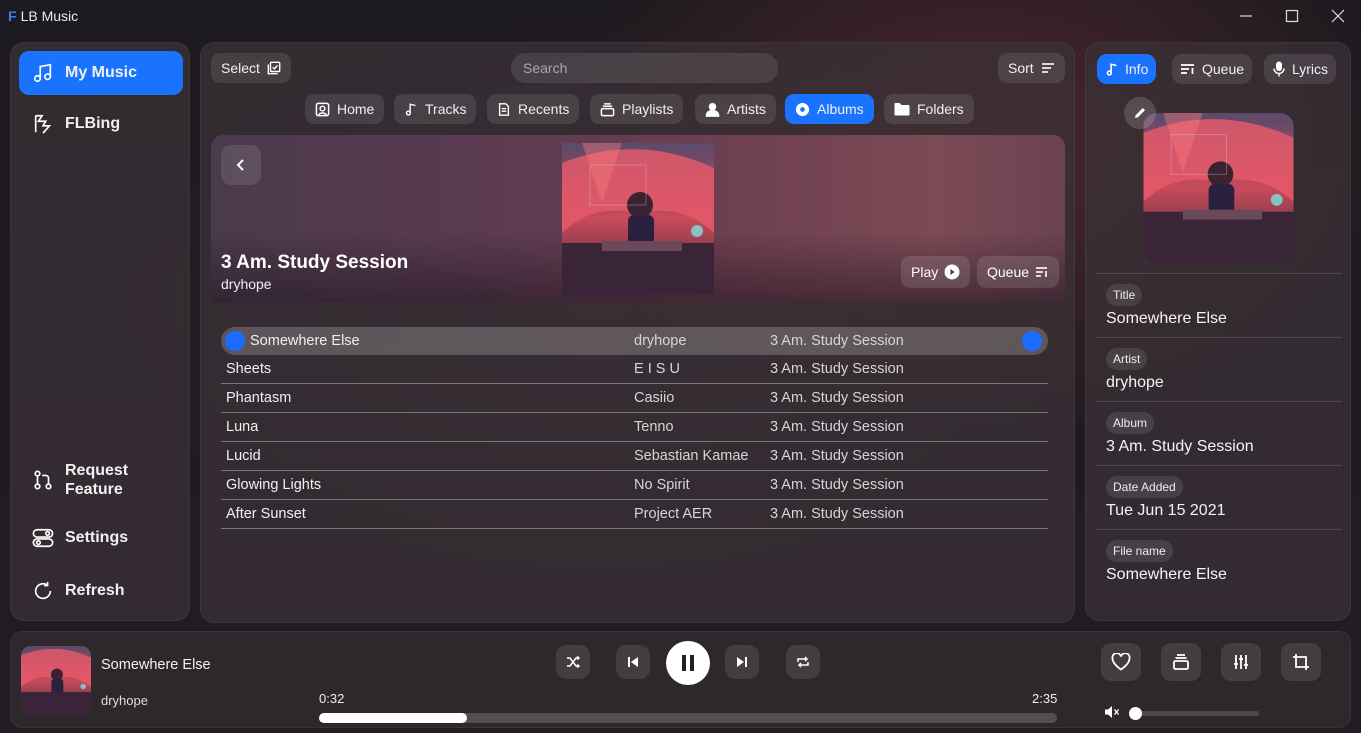  What do you see at coordinates (1018, 272) in the screenshot?
I see `album-queue-button: Queue` at bounding box center [1018, 272].